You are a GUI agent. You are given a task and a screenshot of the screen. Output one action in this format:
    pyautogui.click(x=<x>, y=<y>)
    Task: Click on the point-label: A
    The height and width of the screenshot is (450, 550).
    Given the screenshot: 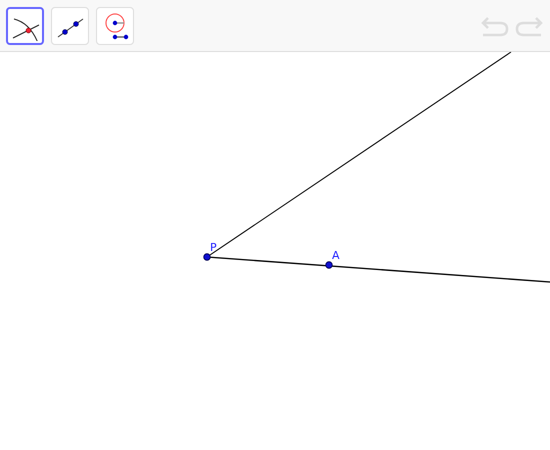 What is the action you would take?
    pyautogui.click(x=336, y=255)
    